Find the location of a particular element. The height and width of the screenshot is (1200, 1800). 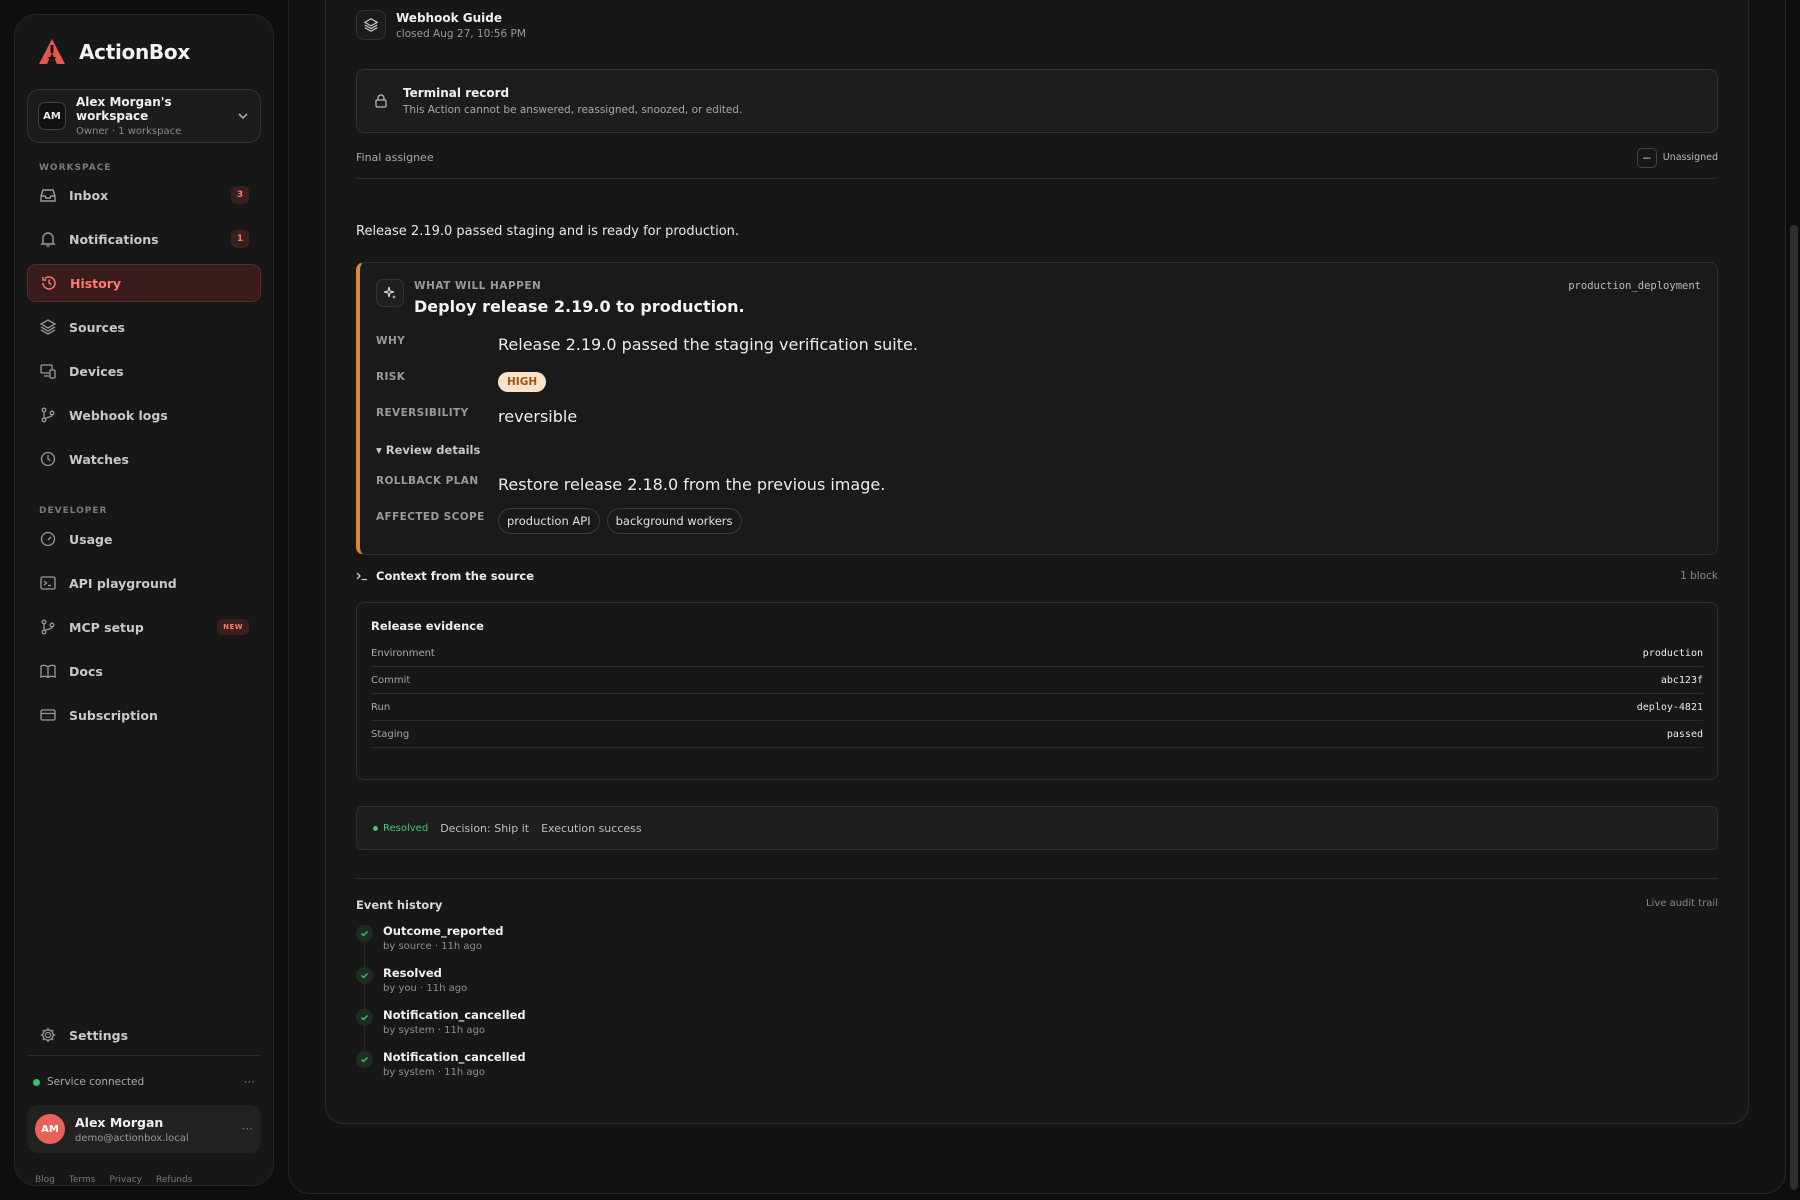

affected-scope-chips: production API background workers is located at coordinates (620, 521).